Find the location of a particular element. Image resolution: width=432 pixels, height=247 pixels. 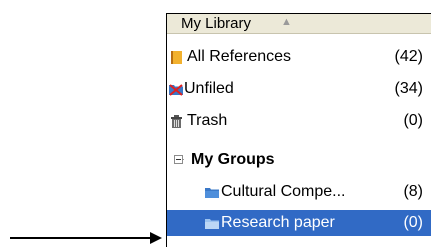

group-item-cultural-compe: Cultural Compe... (8) is located at coordinates (299, 192).